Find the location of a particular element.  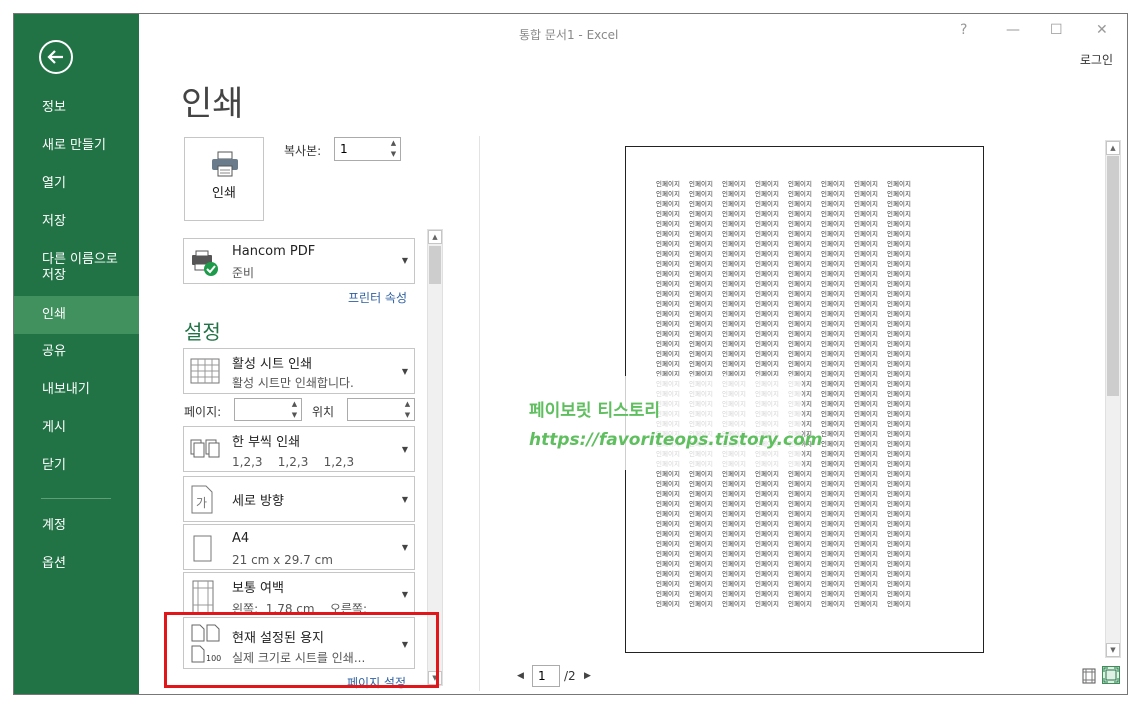

collate-dropdown: 한 부씩 인쇄 1,2,3 1,2,3 1,2,3 ▼ is located at coordinates (299, 449).